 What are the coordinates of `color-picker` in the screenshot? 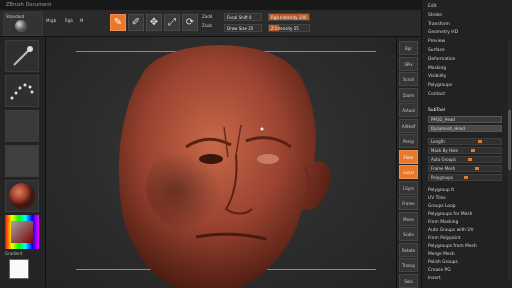 It's located at (22, 232).